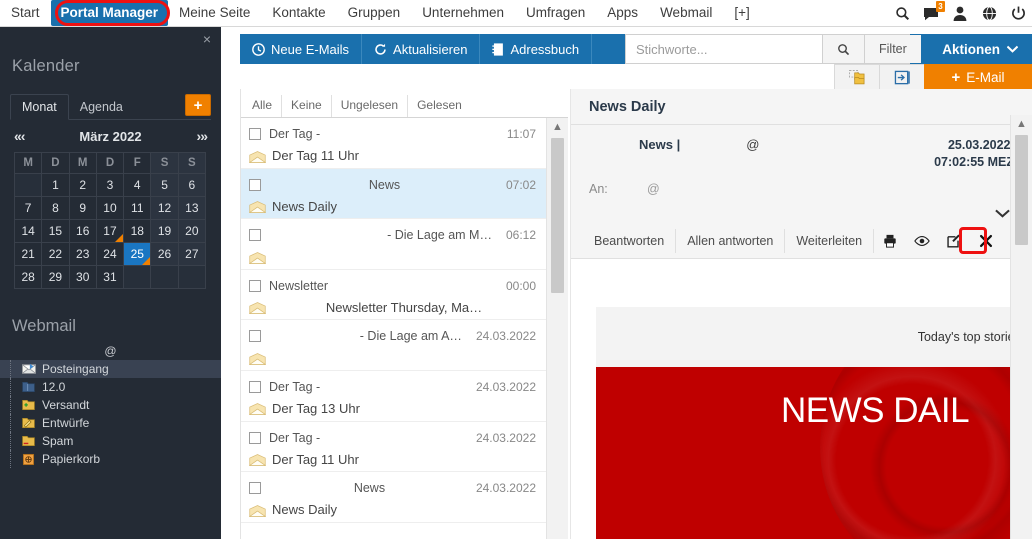 The height and width of the screenshot is (539, 1032). Describe the element at coordinates (164, 231) in the screenshot. I see `calendar-day-19: 19` at that location.